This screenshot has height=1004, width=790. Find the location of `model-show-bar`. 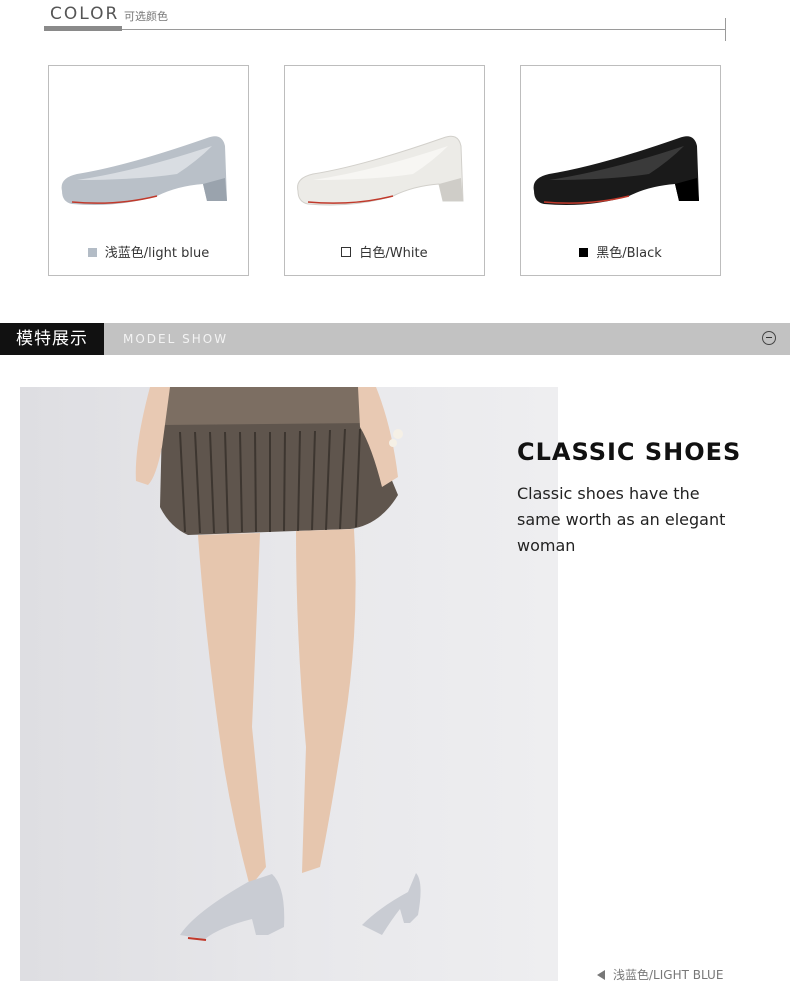

model-show-bar is located at coordinates (395, 339).